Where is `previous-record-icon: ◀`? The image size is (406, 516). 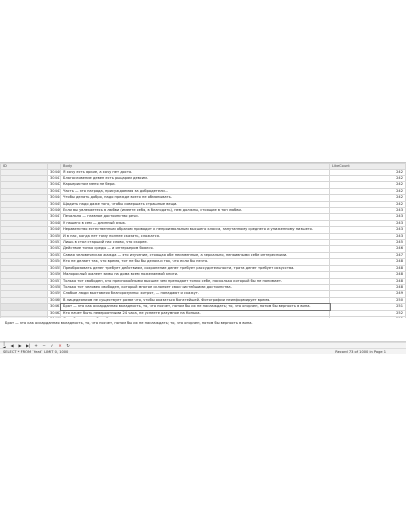 previous-record-icon: ◀ is located at coordinates (12, 345).